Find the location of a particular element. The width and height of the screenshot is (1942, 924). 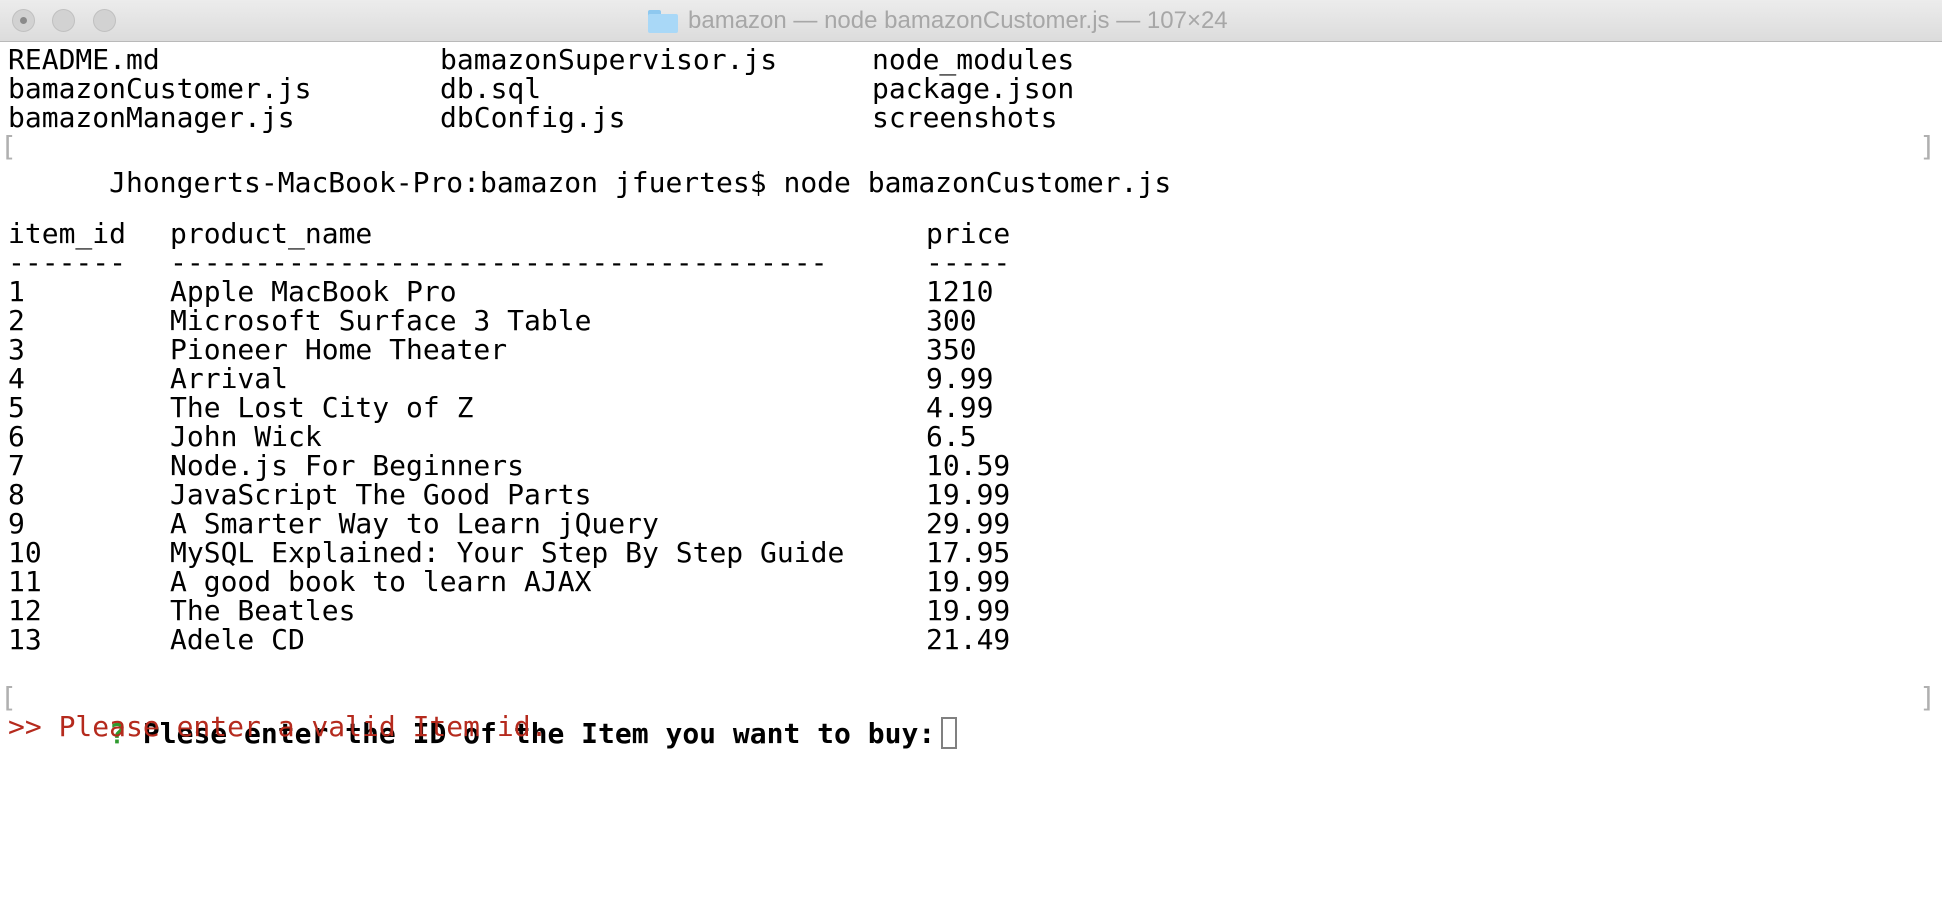

folder-icon is located at coordinates (663, 21).